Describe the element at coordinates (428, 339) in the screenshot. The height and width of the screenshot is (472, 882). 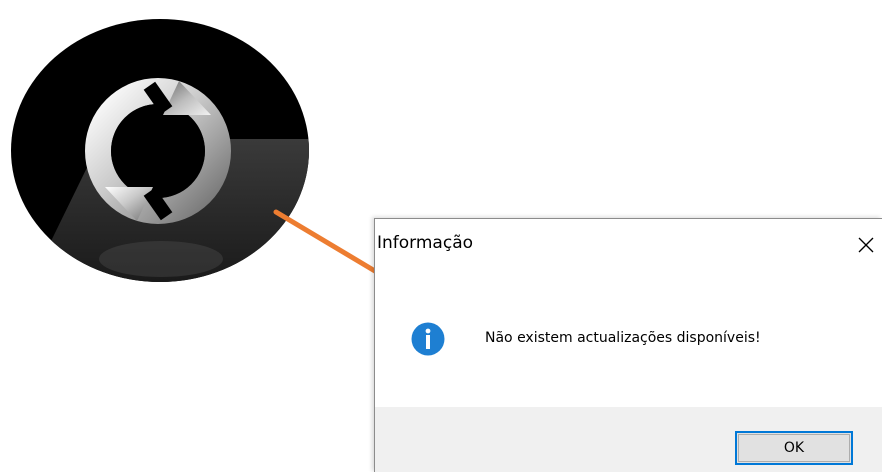
I see `info-icon` at that location.